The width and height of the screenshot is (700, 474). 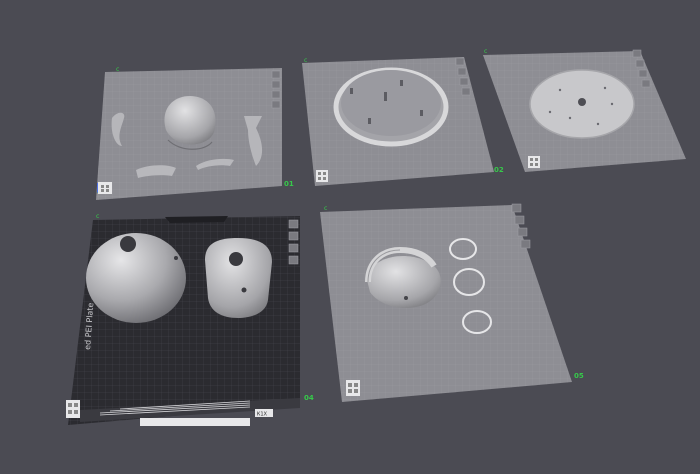 I want to click on dome-opening-icon, so click(x=236, y=259).